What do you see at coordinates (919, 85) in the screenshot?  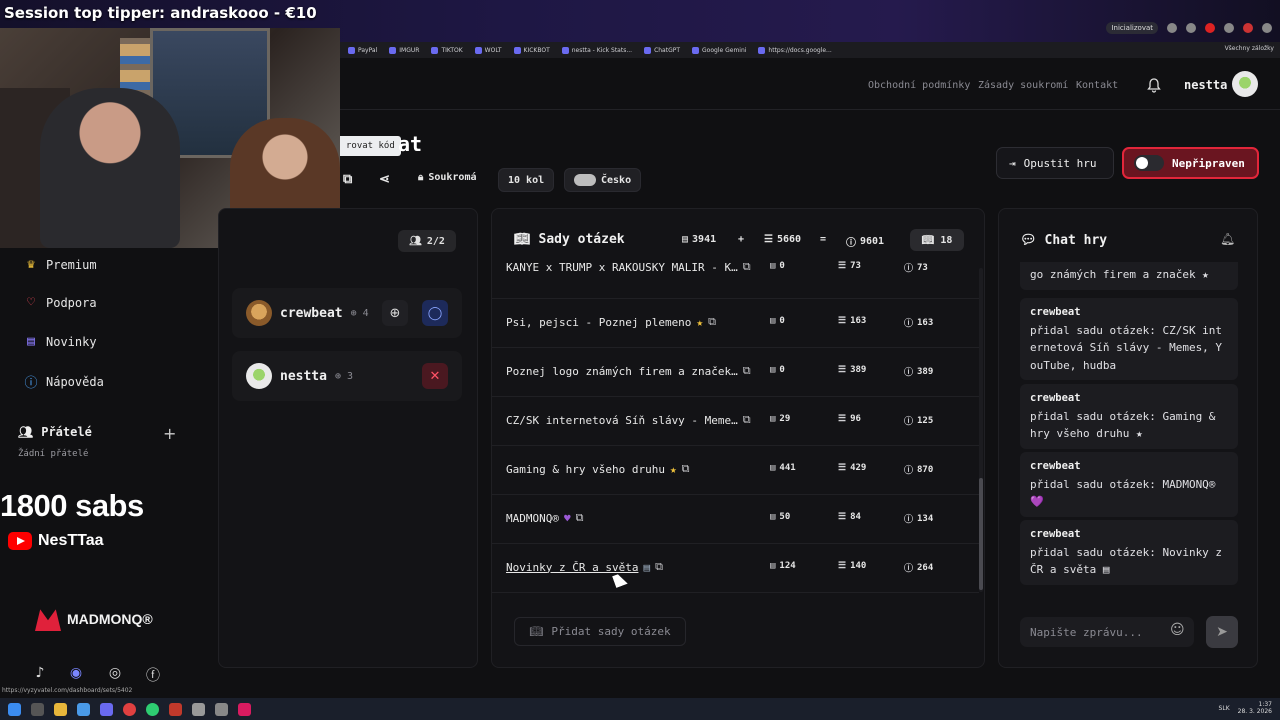 I see `terms-link: Obchodní podmínky` at bounding box center [919, 85].